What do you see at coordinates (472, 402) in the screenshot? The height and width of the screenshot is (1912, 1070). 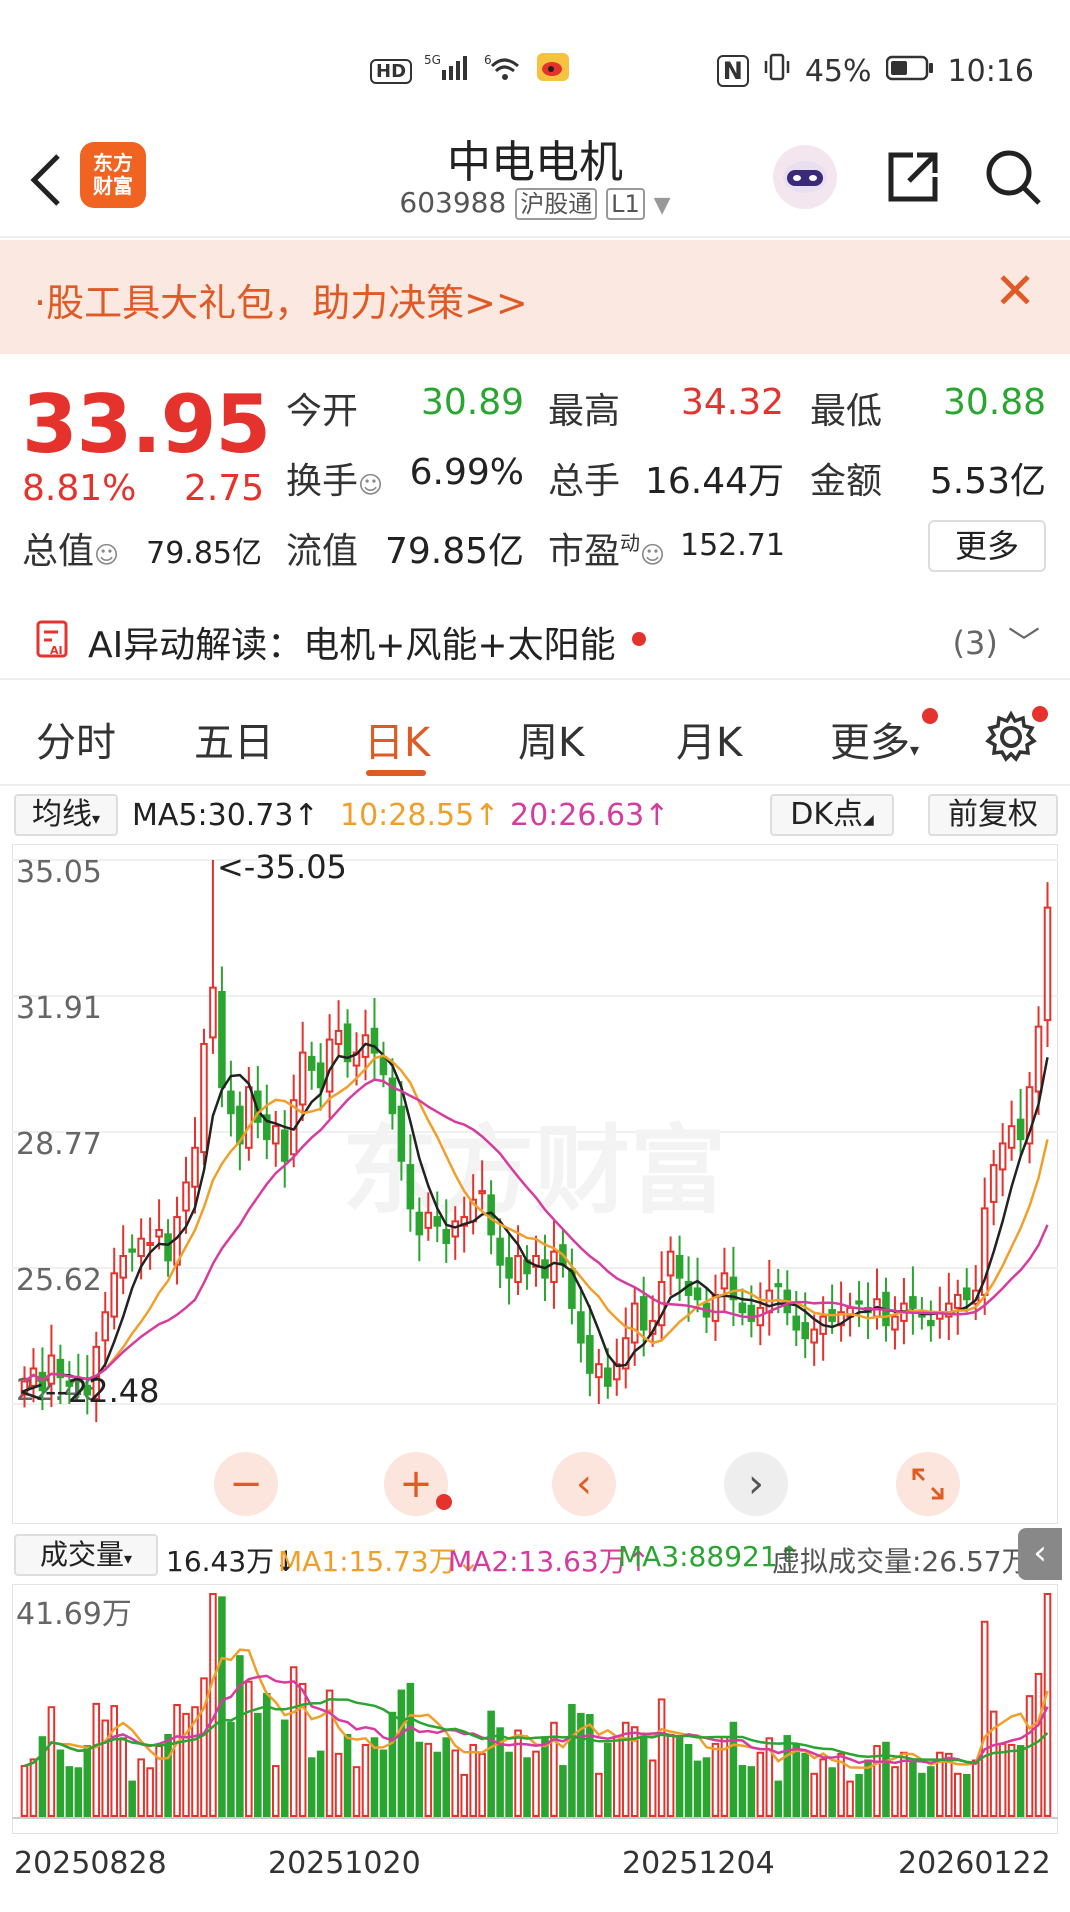 I see `open-value: 30.89` at bounding box center [472, 402].